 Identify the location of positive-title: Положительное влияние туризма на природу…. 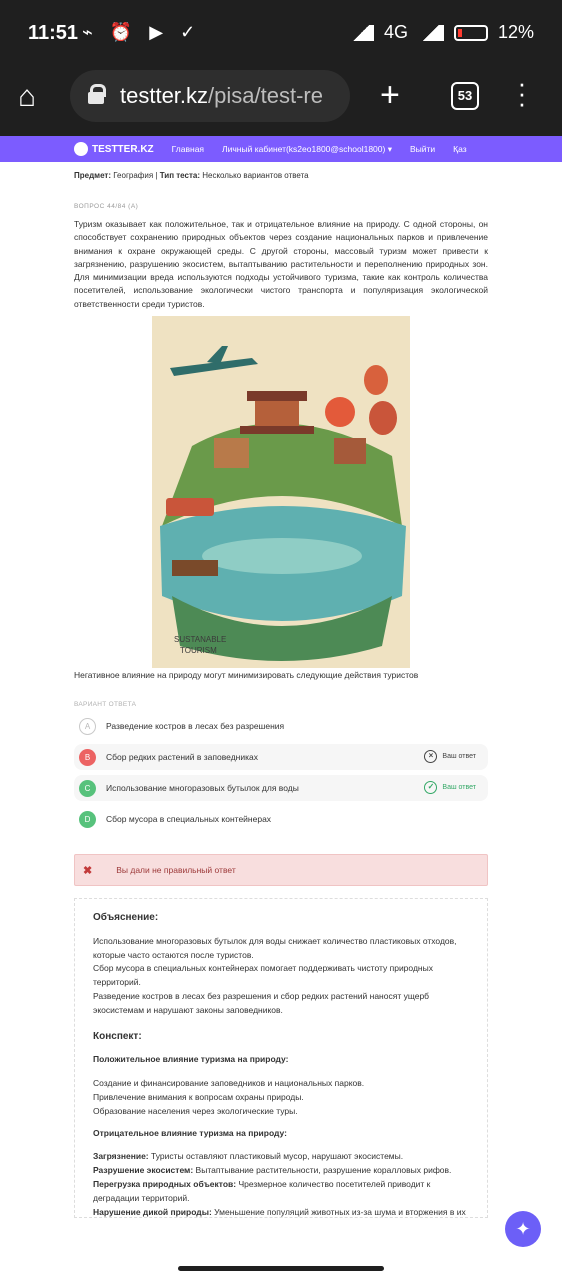
(191, 1059).